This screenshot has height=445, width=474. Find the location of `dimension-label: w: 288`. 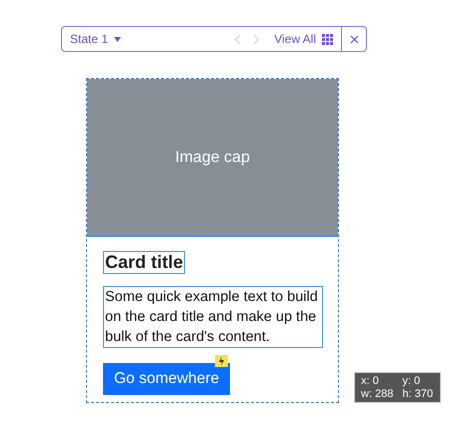

dimension-label: w: 288 is located at coordinates (377, 394).